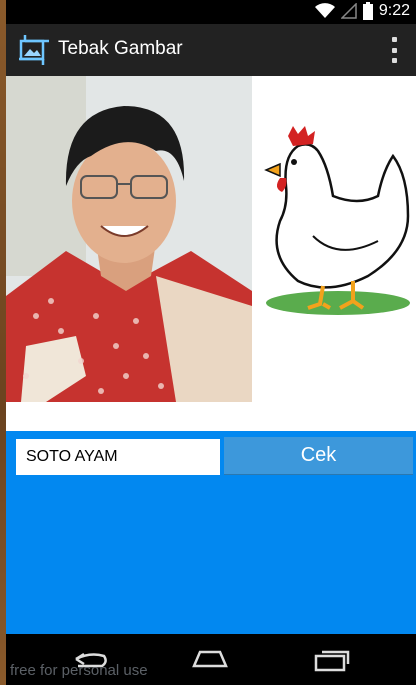 The image size is (416, 685). I want to click on chicken-illustration, so click(337, 220).